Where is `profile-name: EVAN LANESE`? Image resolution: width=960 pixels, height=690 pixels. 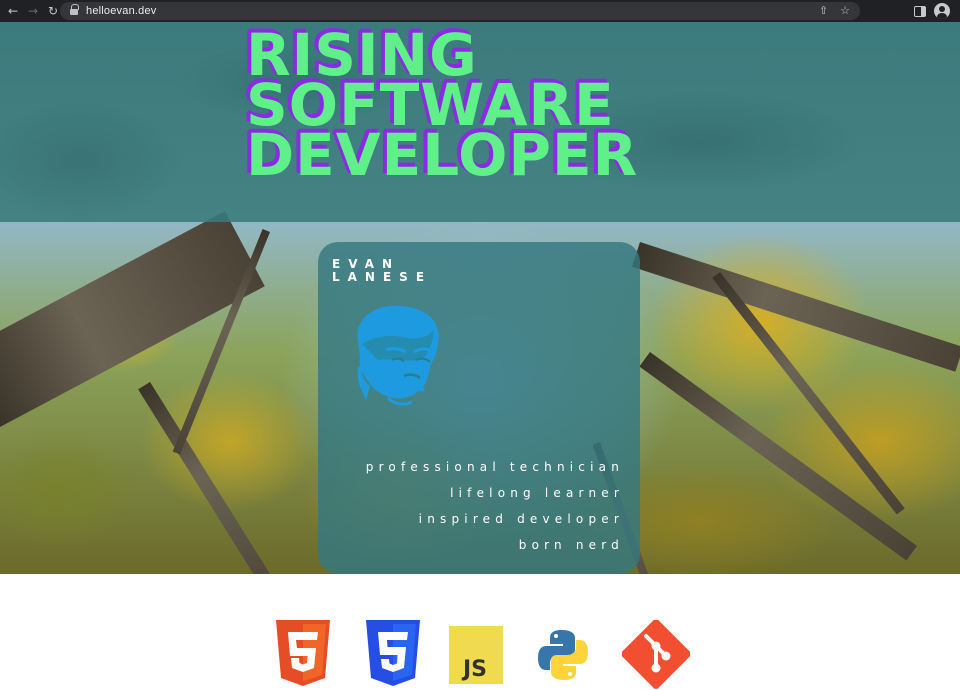 profile-name: EVAN LANESE is located at coordinates (382, 271).